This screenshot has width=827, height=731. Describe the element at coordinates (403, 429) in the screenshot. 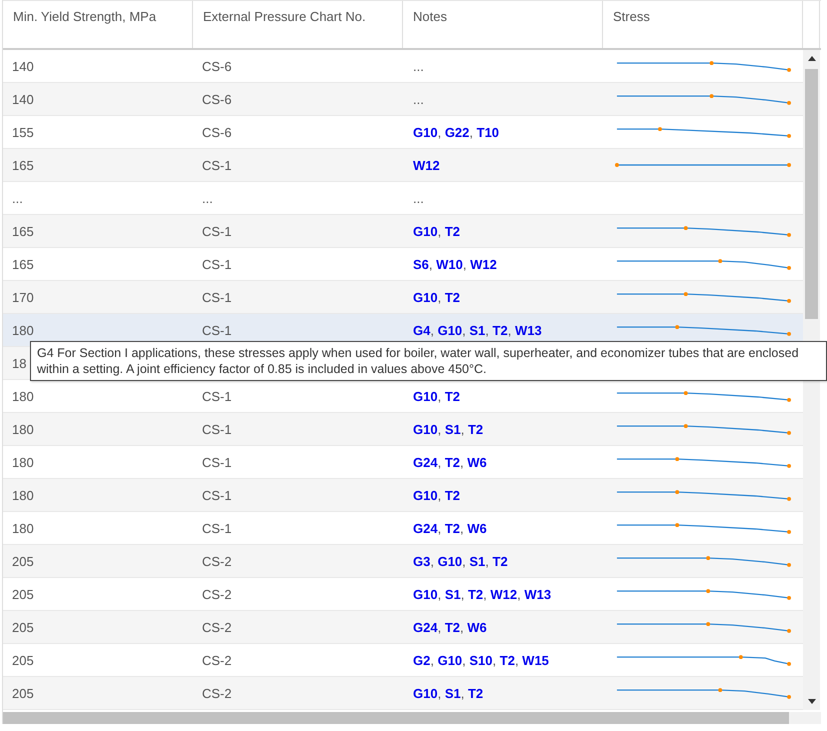

I see `table-row: 180 CS-1 G10, S1, T2` at that location.